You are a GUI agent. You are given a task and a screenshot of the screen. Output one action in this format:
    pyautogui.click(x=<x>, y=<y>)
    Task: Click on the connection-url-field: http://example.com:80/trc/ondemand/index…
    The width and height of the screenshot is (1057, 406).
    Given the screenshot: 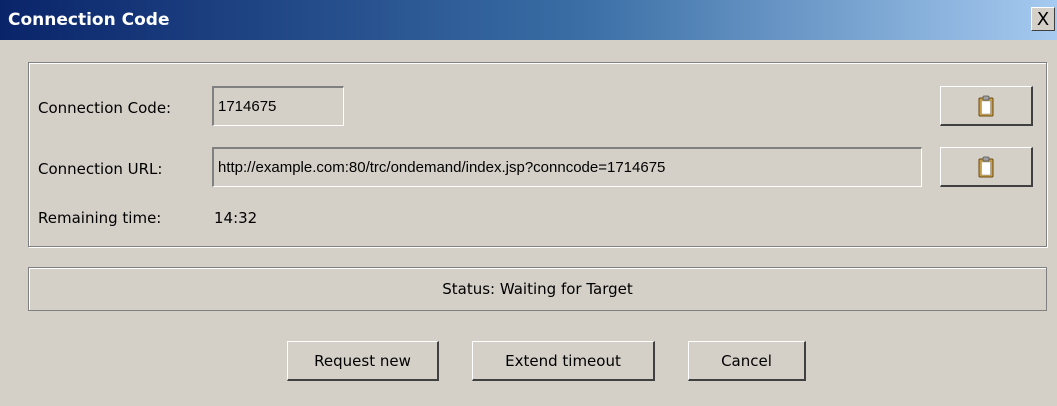 What is the action you would take?
    pyautogui.click(x=567, y=167)
    